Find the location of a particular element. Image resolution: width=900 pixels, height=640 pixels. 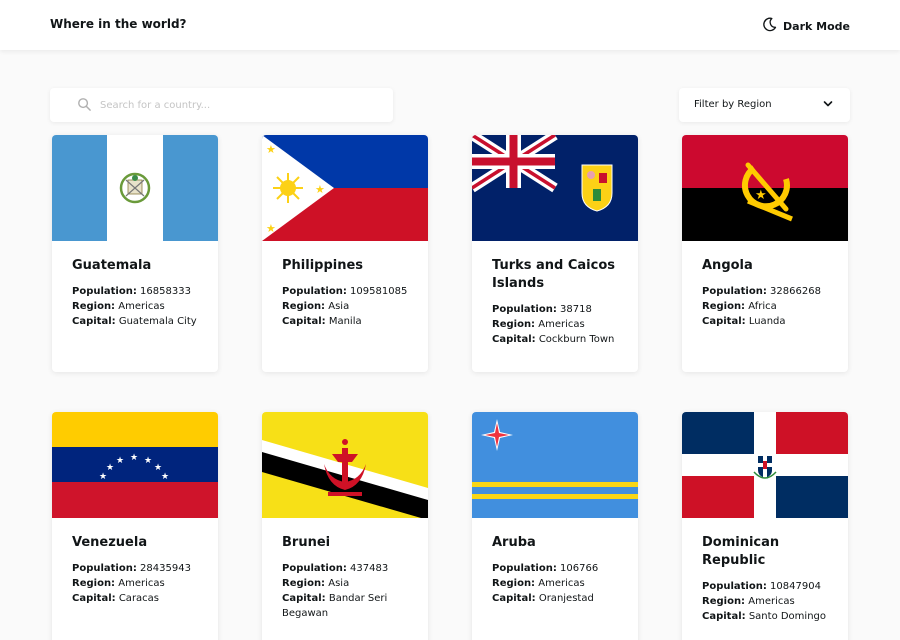

search-box is located at coordinates (221, 105).